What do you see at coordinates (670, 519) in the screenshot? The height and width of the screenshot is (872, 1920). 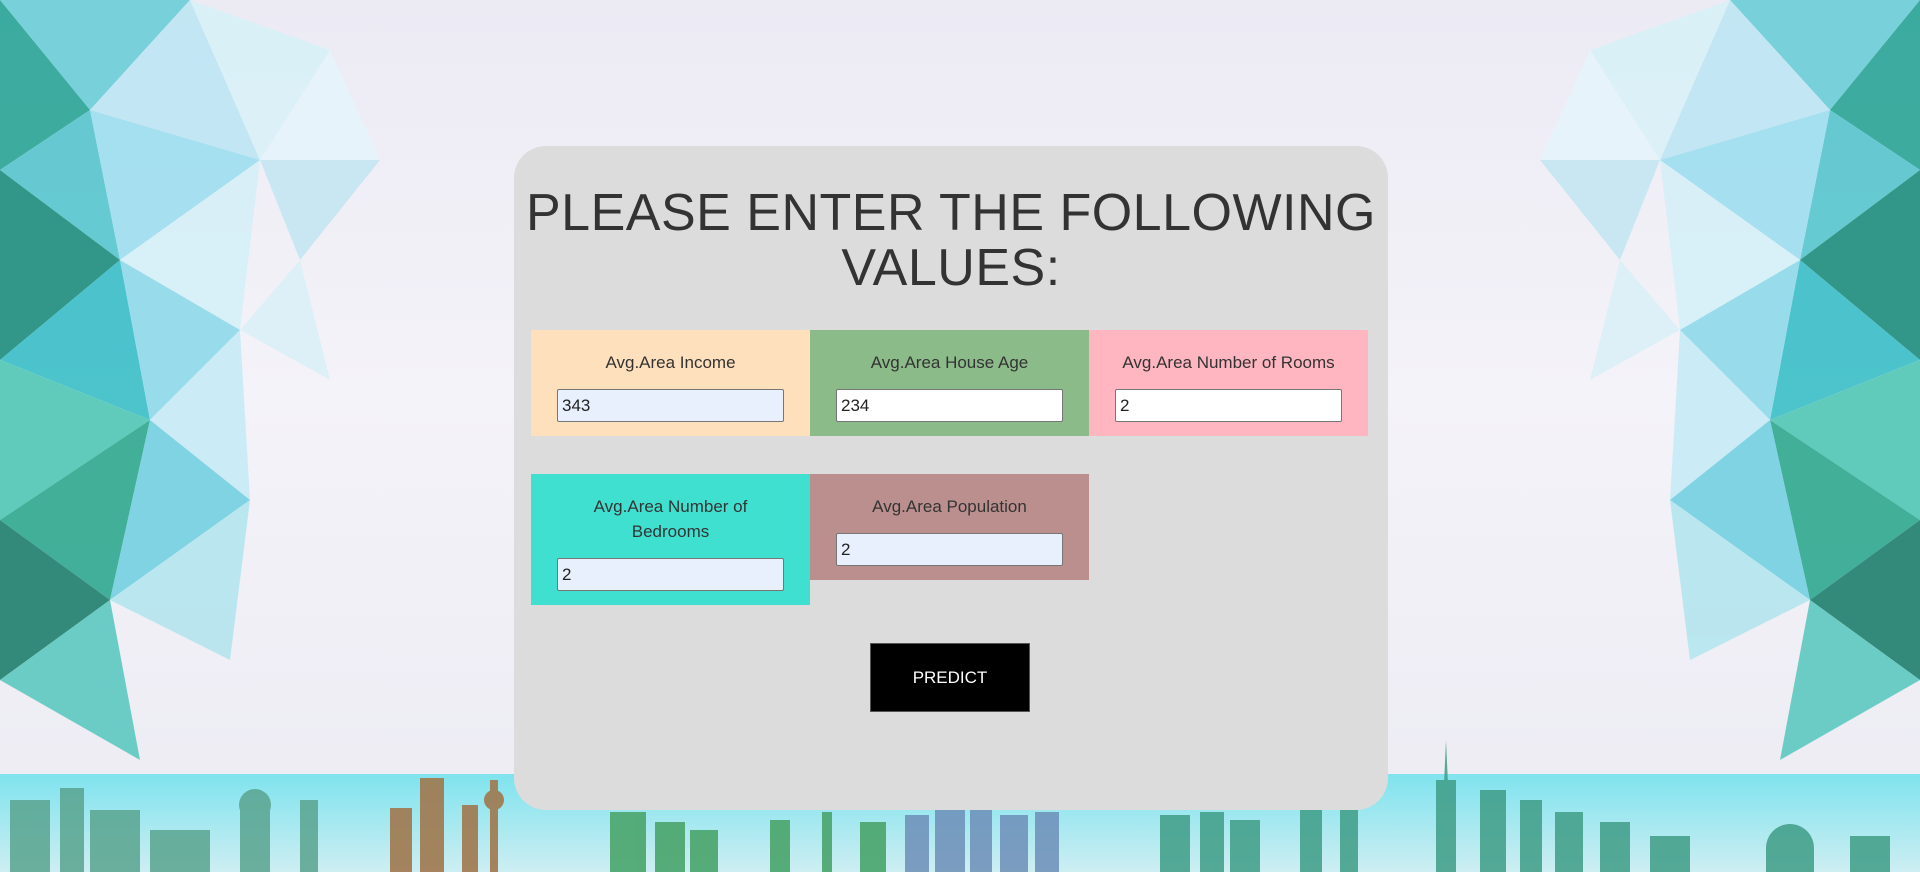 I see `bedrooms-label: Avg.Area Number of Bedrooms` at bounding box center [670, 519].